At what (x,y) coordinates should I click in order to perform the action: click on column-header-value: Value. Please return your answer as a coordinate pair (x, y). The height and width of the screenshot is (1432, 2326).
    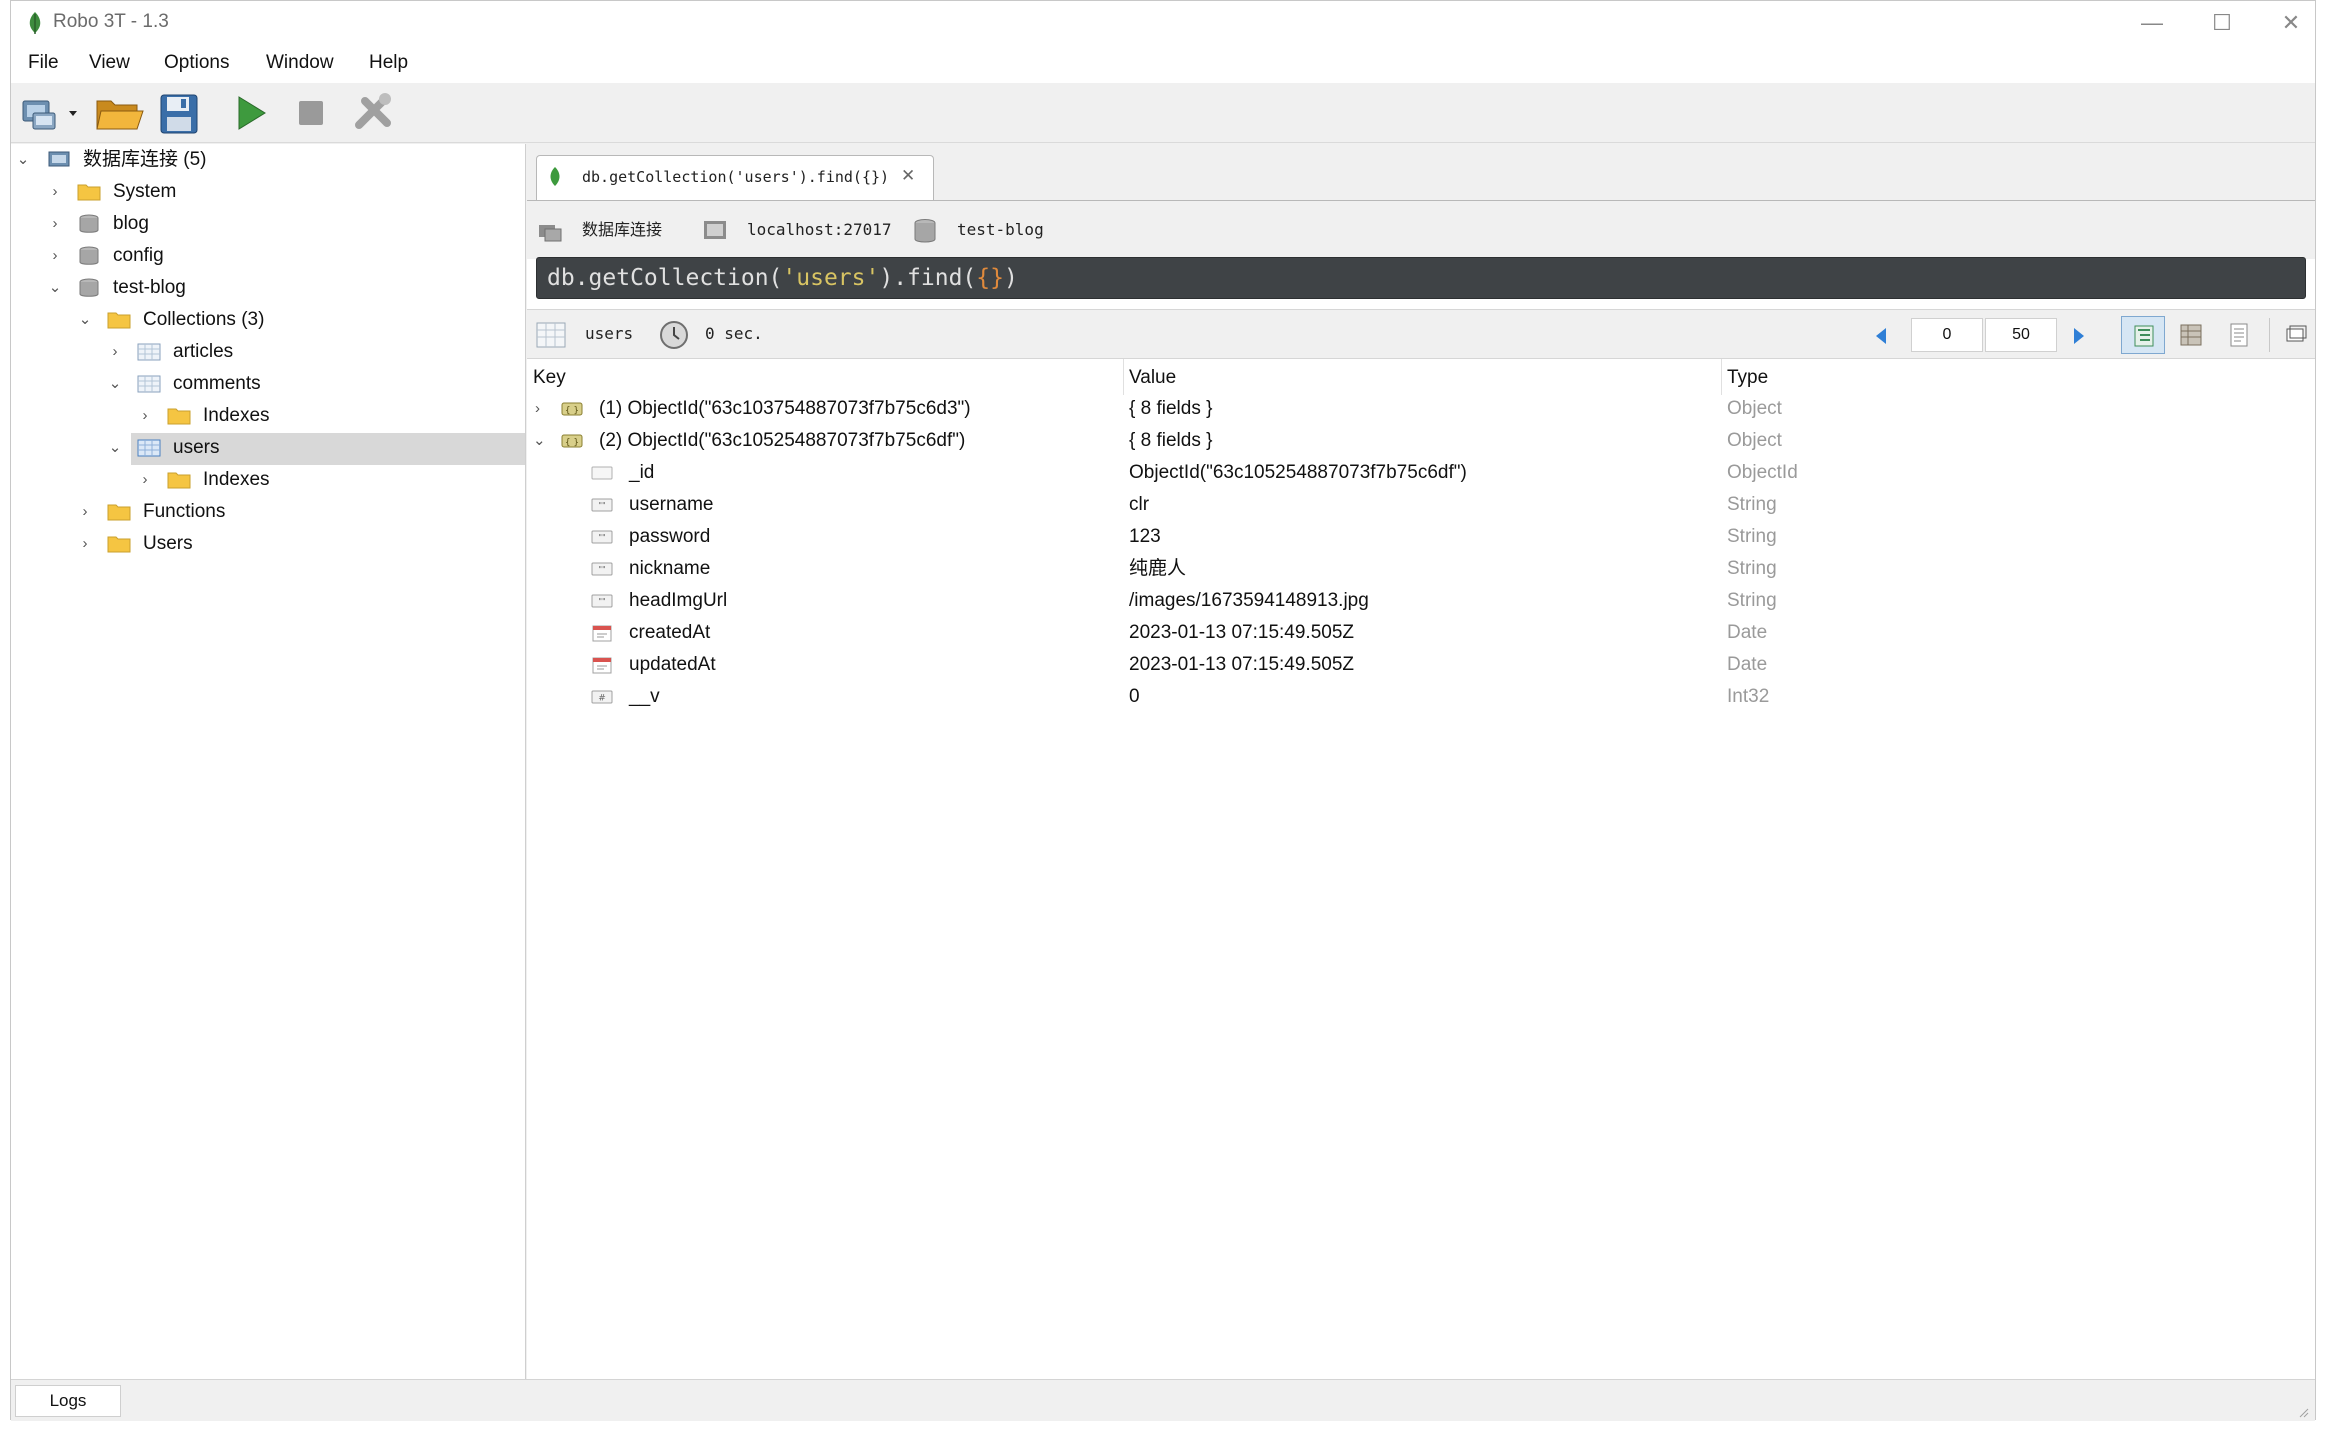
    Looking at the image, I should click on (1152, 378).